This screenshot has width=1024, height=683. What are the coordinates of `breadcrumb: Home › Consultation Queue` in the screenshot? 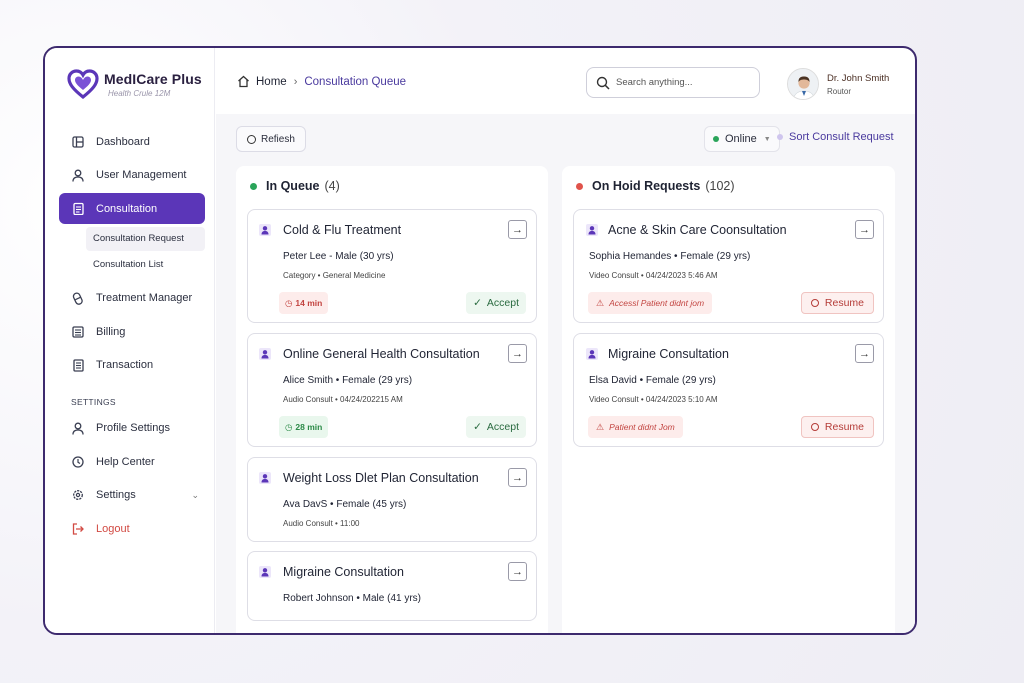 It's located at (321, 81).